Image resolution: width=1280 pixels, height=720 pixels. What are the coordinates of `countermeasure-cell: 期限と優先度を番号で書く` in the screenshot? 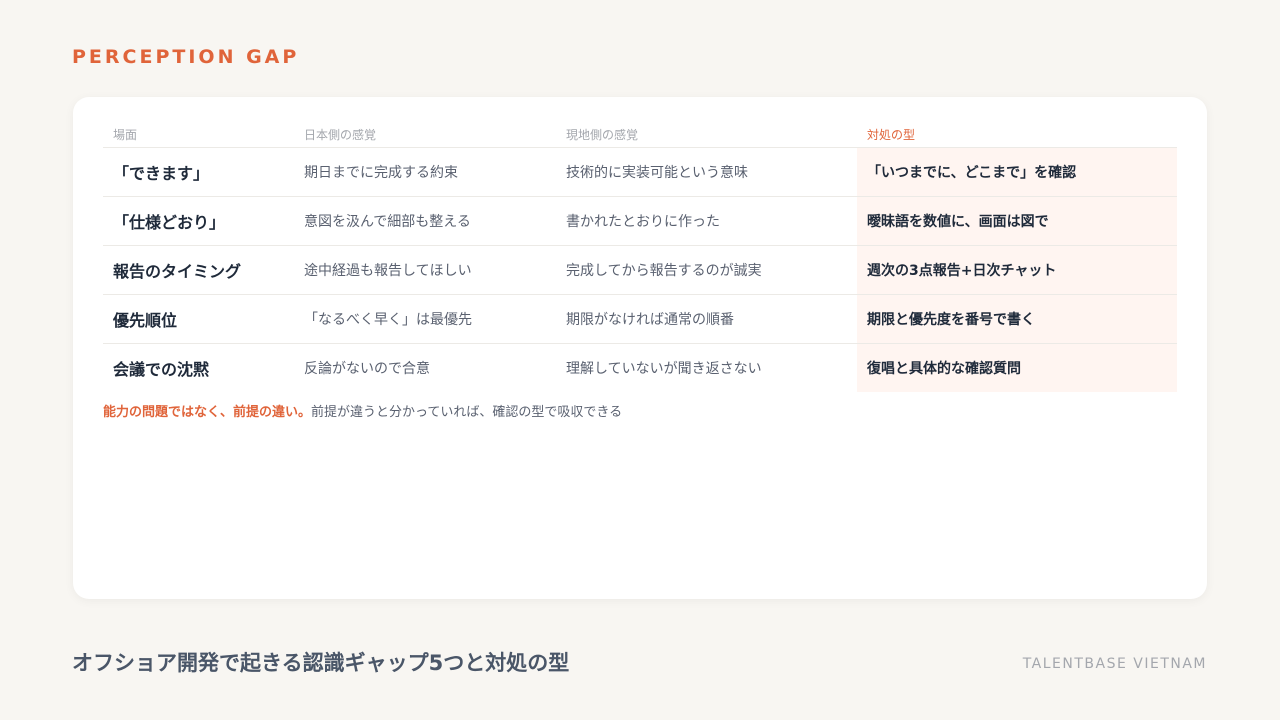 It's located at (1017, 319).